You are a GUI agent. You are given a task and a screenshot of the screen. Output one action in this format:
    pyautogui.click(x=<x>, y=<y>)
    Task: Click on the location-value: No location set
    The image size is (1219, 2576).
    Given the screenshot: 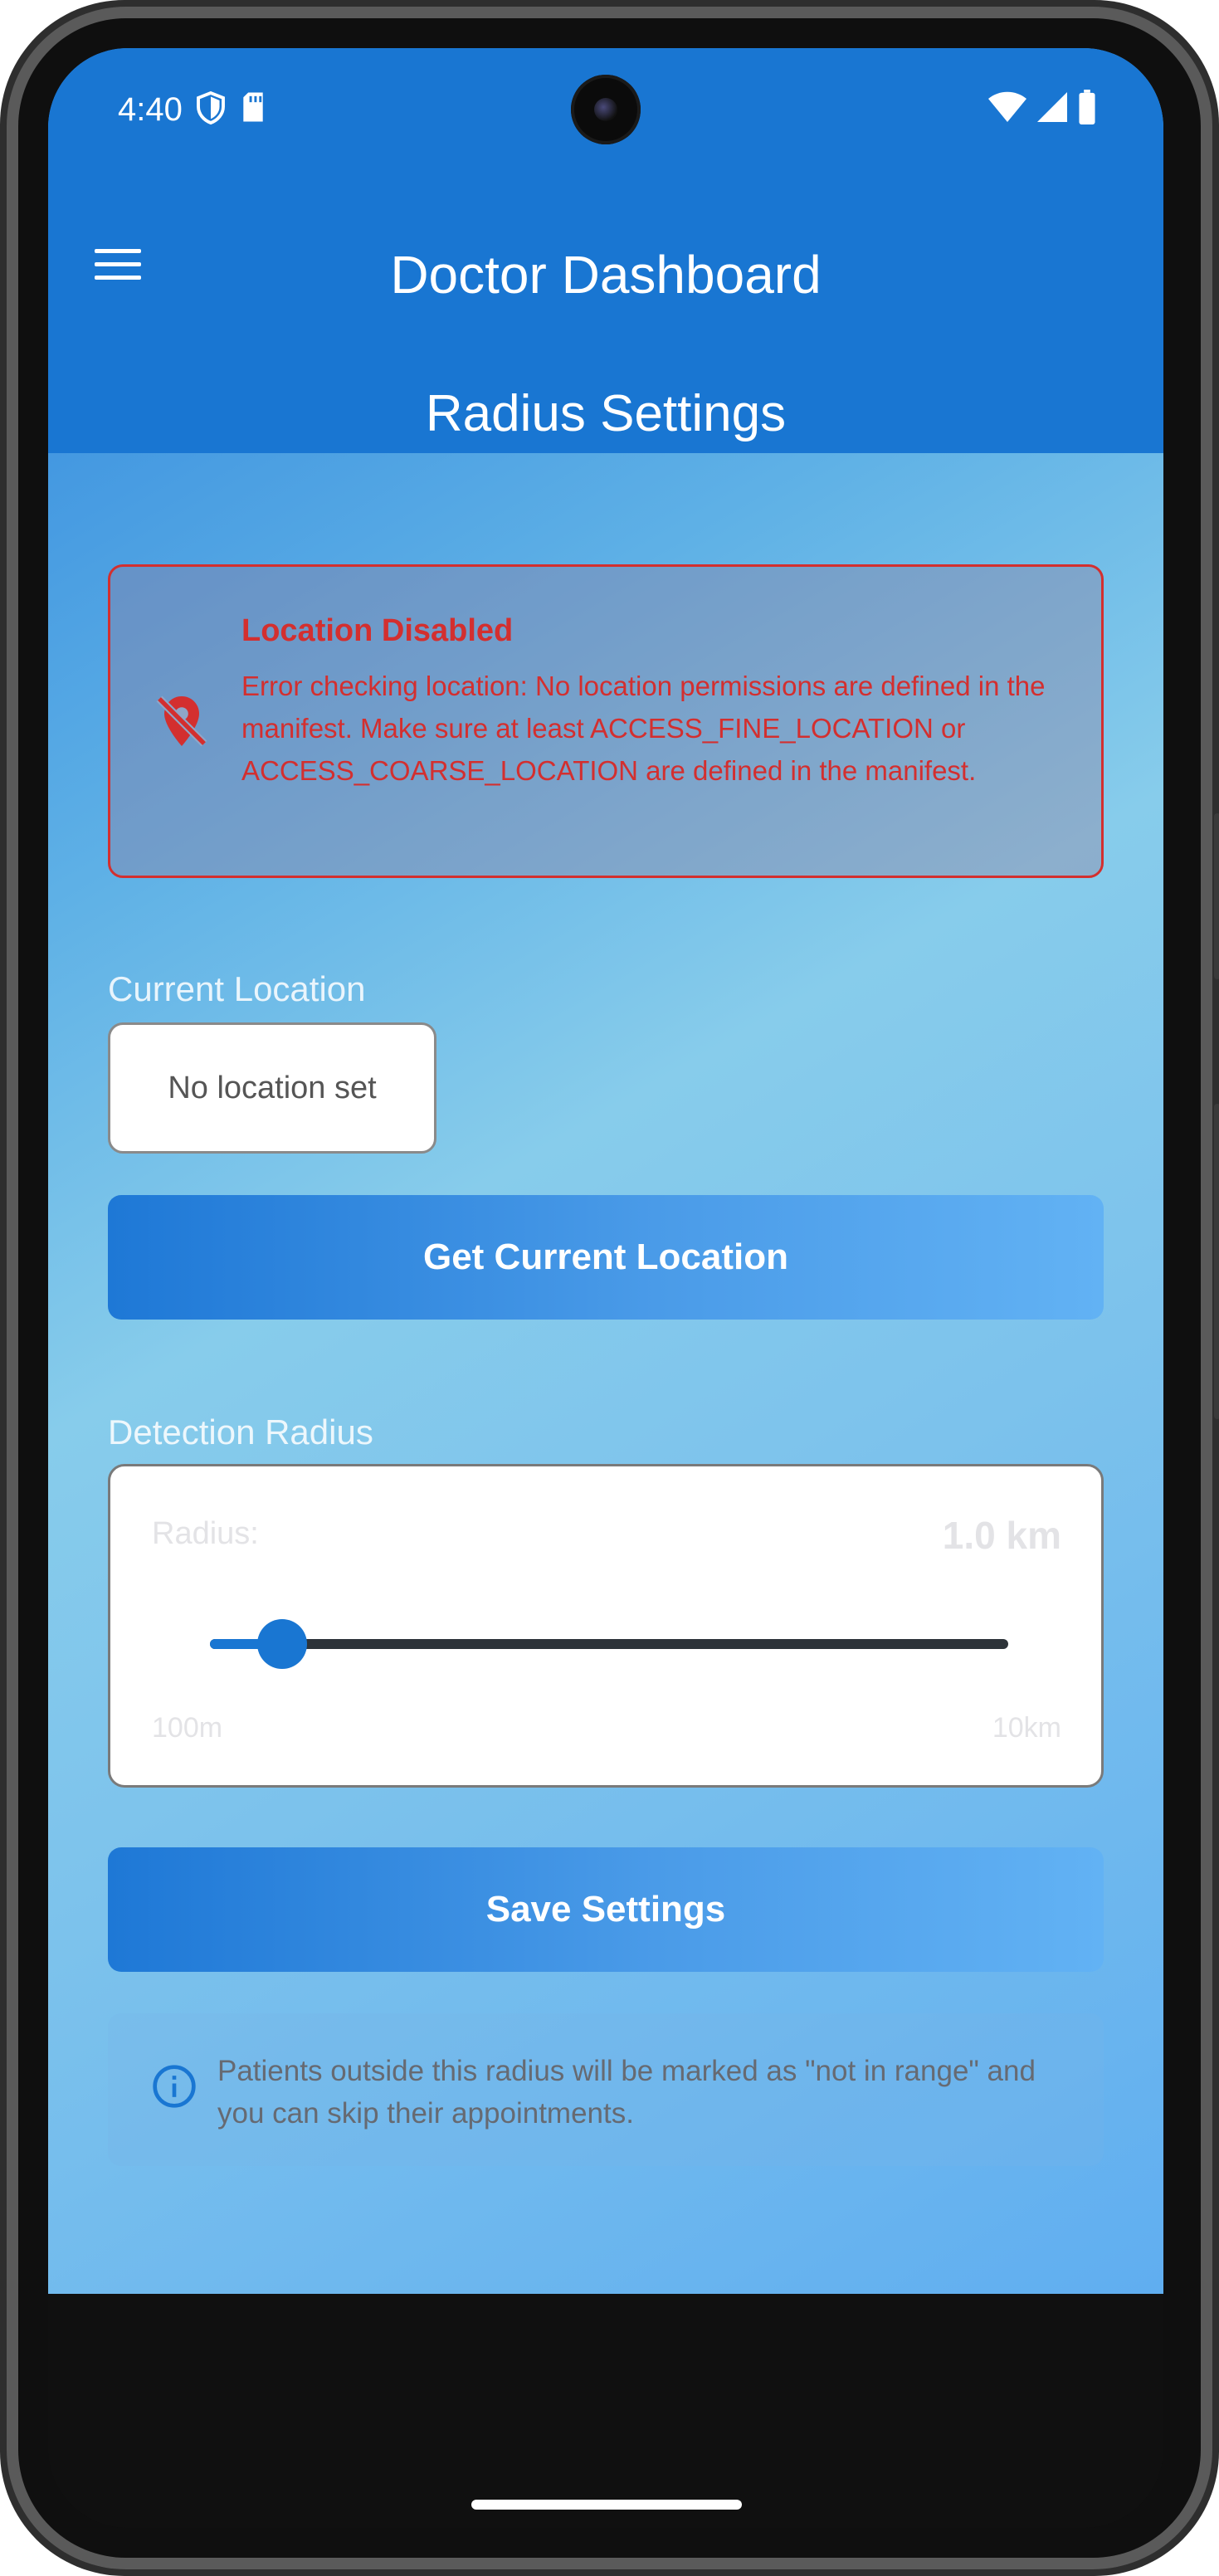 What is the action you would take?
    pyautogui.click(x=273, y=1088)
    